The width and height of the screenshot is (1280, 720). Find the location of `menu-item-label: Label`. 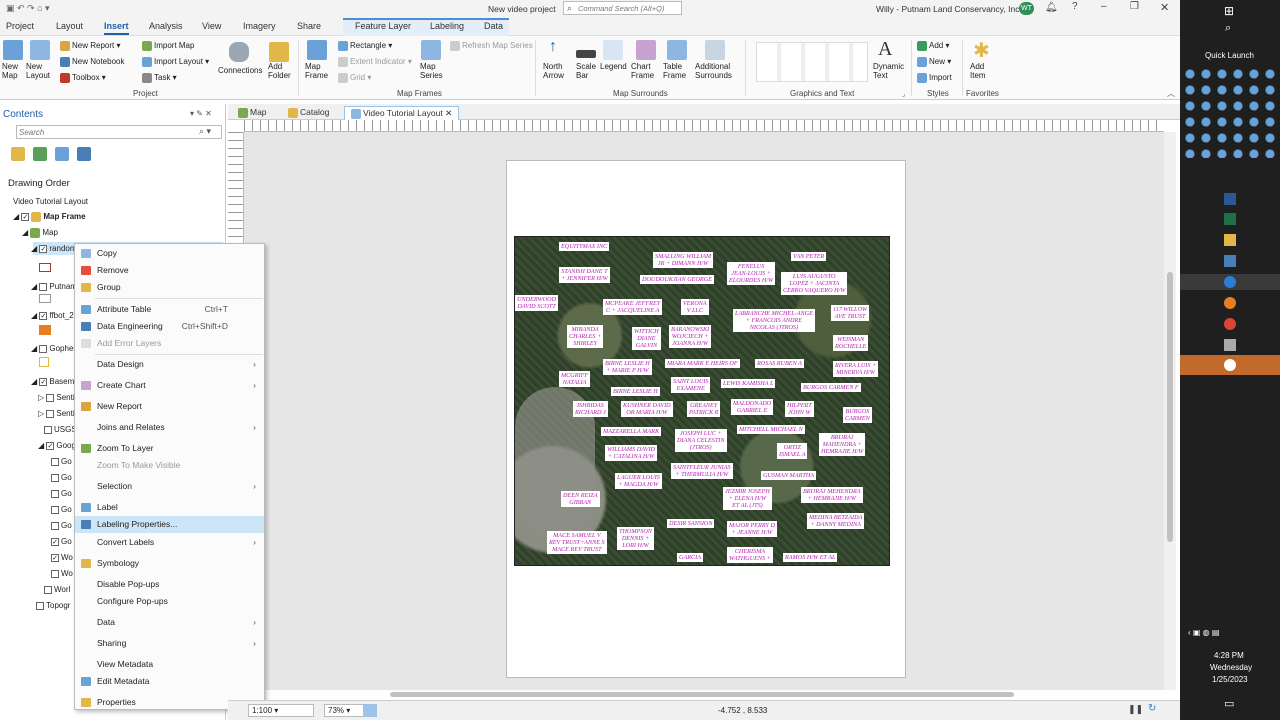

menu-item-label: Label is located at coordinates (169, 507).